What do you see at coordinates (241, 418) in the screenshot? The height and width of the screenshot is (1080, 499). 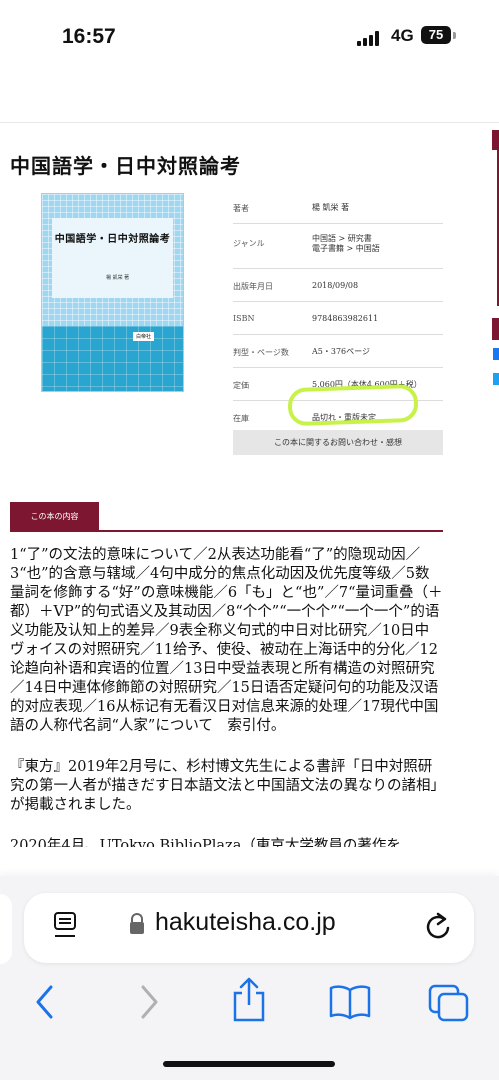 I see `spec-label: 在庫` at bounding box center [241, 418].